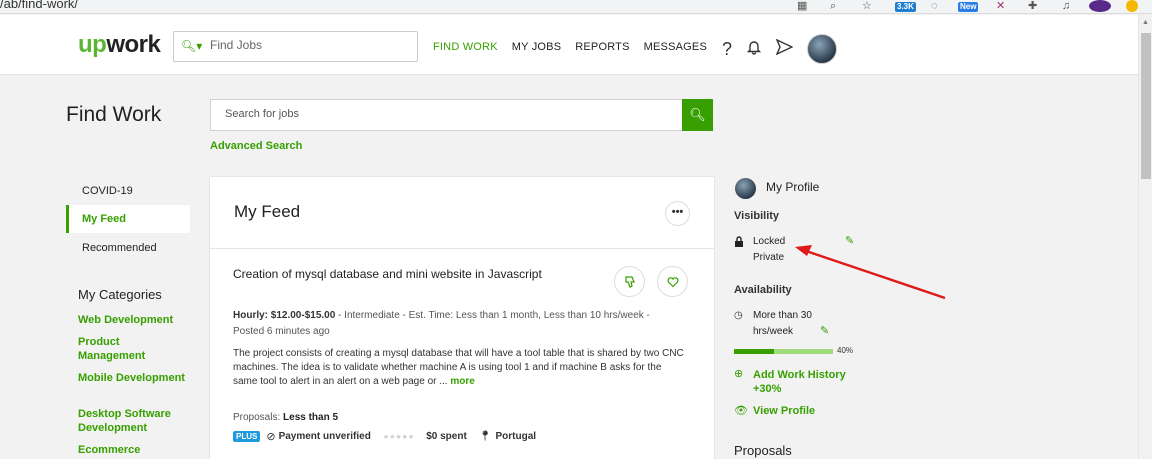 This screenshot has height=459, width=1152. I want to click on nav-icons: ?, so click(780, 49).